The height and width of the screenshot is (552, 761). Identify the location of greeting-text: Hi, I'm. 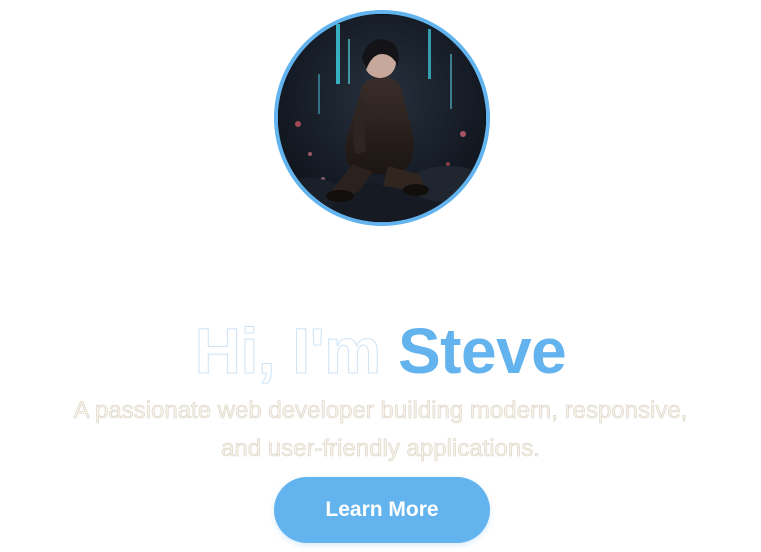
(296, 350).